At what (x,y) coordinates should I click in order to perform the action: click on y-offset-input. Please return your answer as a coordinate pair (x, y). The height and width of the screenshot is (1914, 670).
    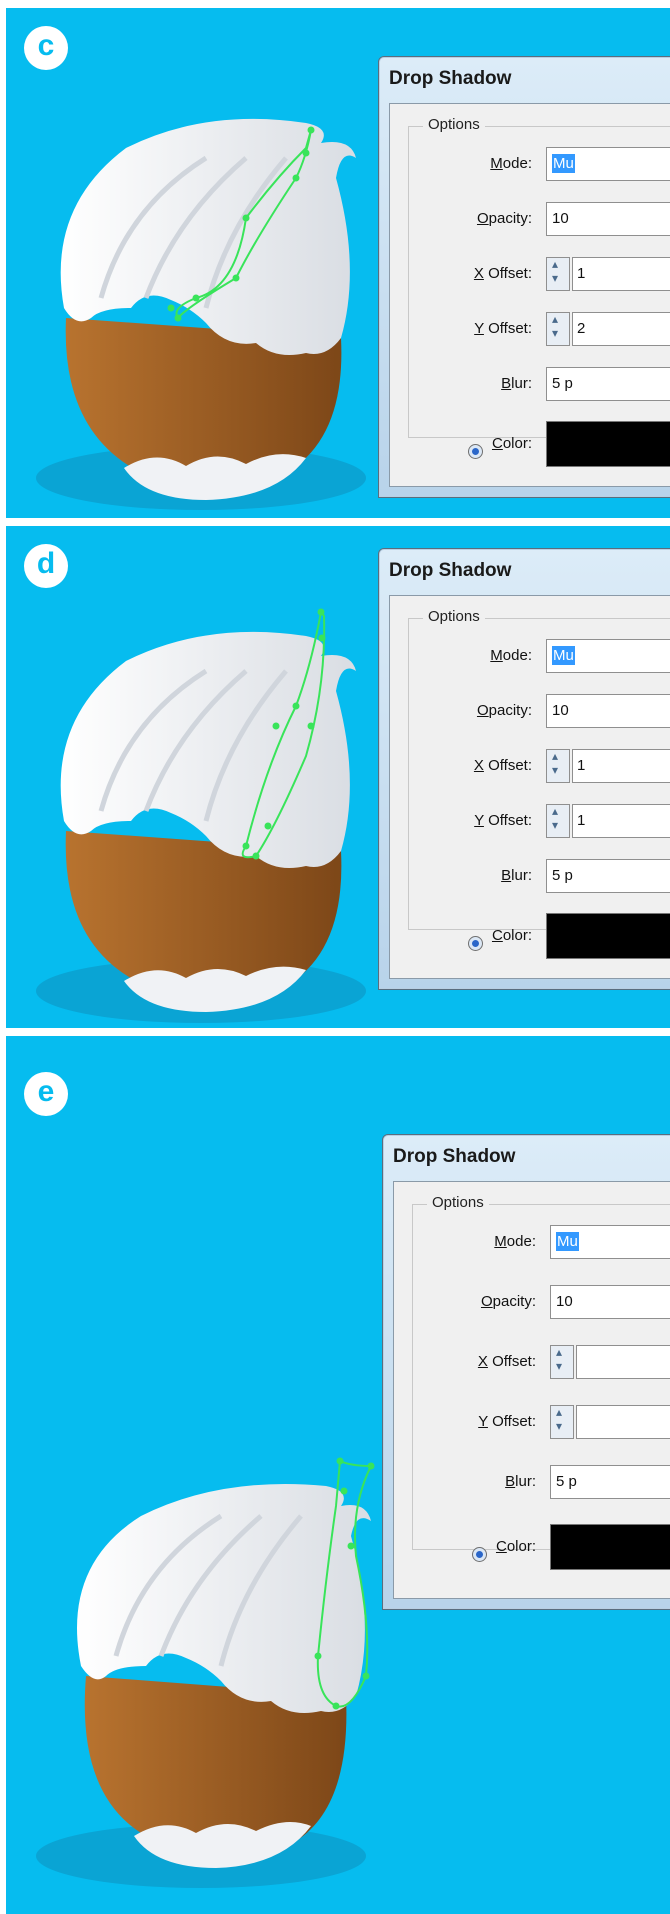
    Looking at the image, I should click on (623, 1422).